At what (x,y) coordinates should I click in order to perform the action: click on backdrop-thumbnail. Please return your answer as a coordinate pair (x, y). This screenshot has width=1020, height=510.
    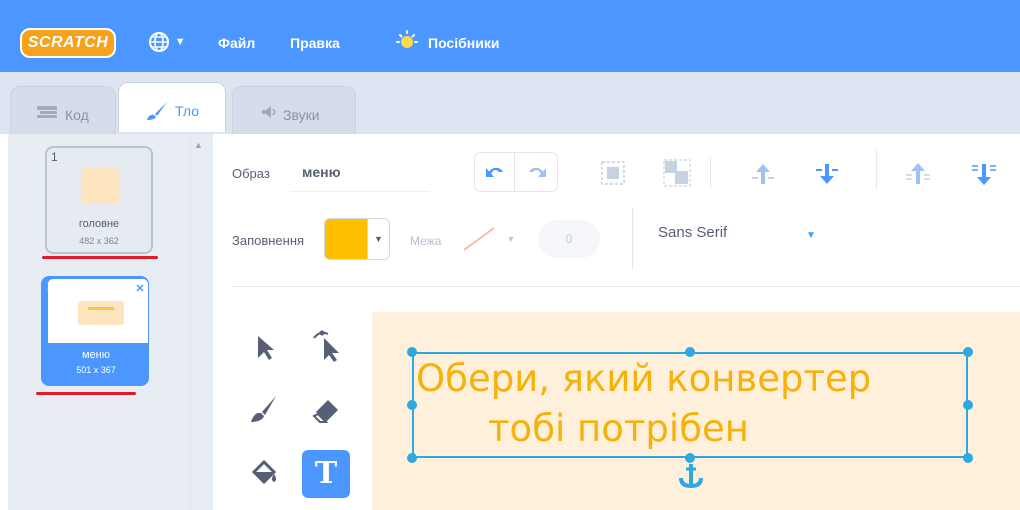
    Looking at the image, I should click on (100, 186).